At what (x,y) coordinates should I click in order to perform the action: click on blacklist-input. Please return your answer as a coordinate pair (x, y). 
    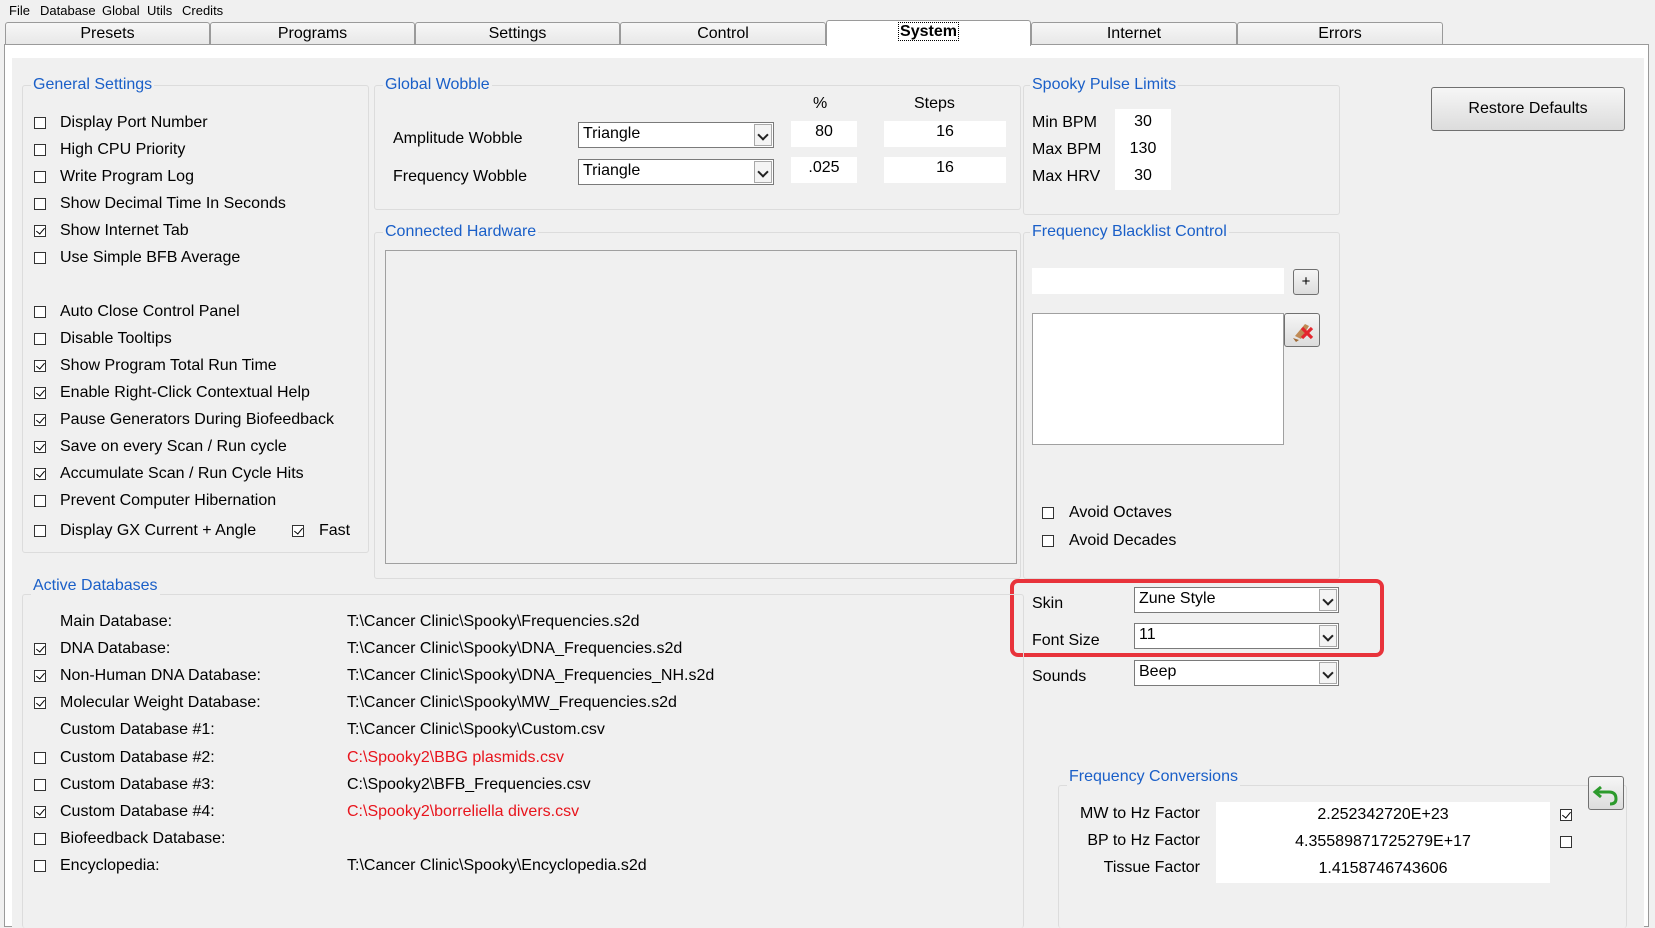
    Looking at the image, I should click on (1158, 281).